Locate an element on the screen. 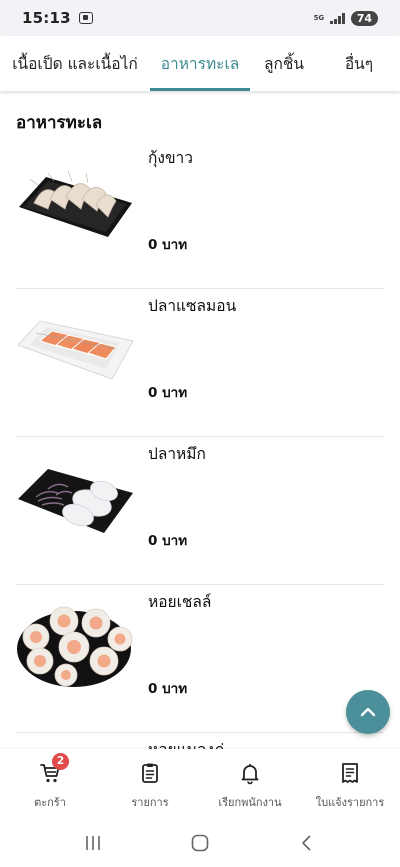 This screenshot has width=400, height=867. screenshot-indicator-icon is located at coordinates (85, 18).